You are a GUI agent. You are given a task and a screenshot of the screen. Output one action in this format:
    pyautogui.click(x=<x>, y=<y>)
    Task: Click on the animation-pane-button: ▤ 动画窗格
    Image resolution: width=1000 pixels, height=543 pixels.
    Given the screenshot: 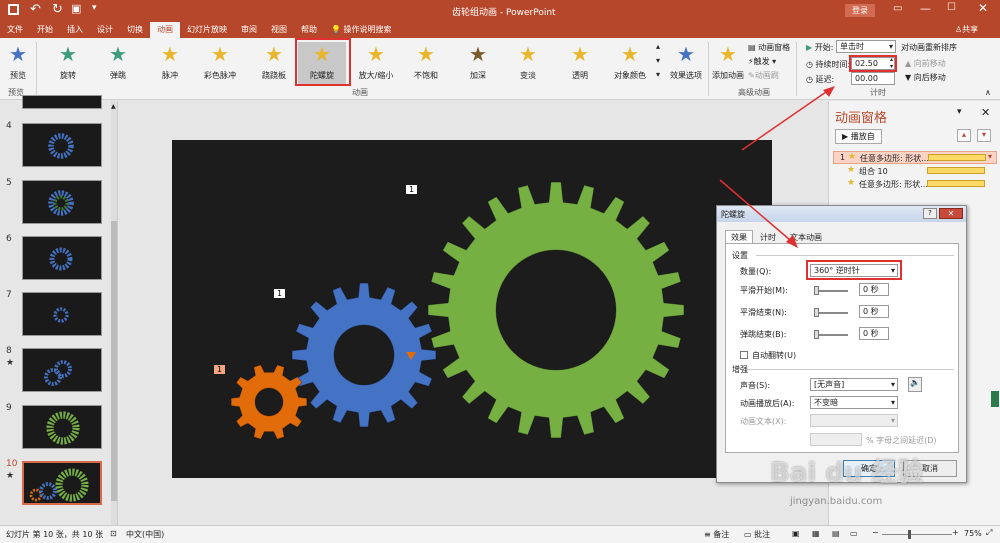 What is the action you would take?
    pyautogui.click(x=769, y=47)
    